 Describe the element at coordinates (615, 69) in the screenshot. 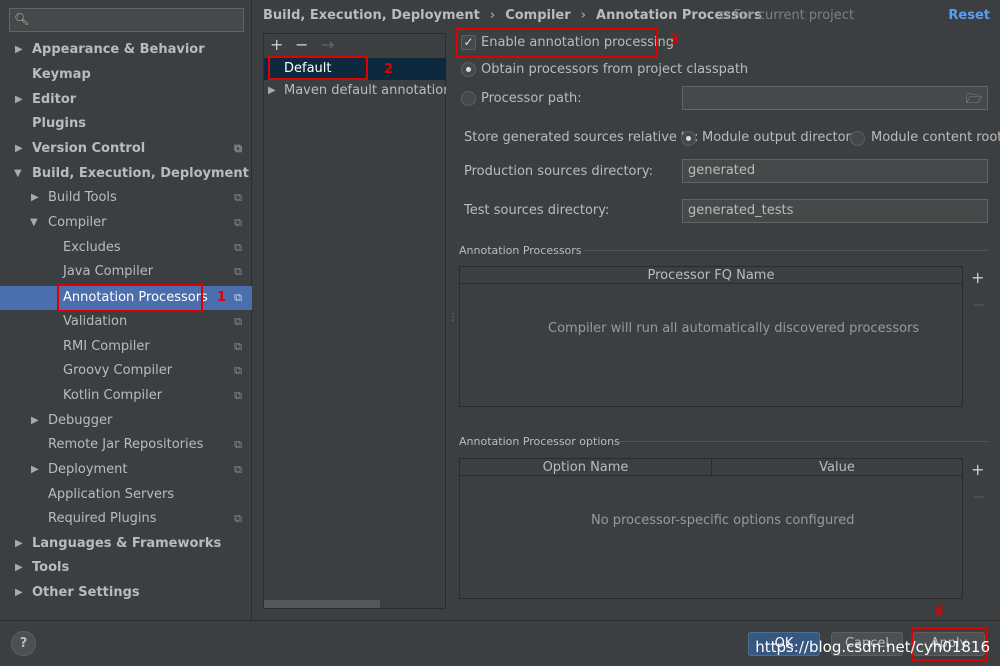

I see `obtain-classpath-label: Obtain processors from project classpath` at that location.